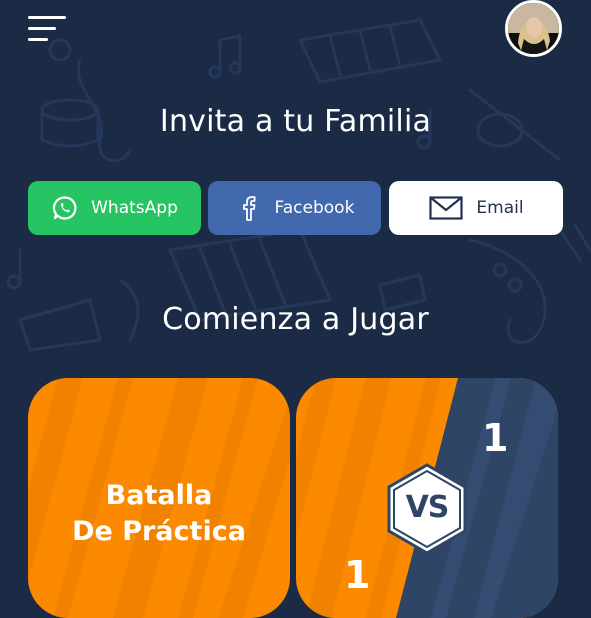  Describe the element at coordinates (500, 208) in the screenshot. I see `email-label: Email` at that location.